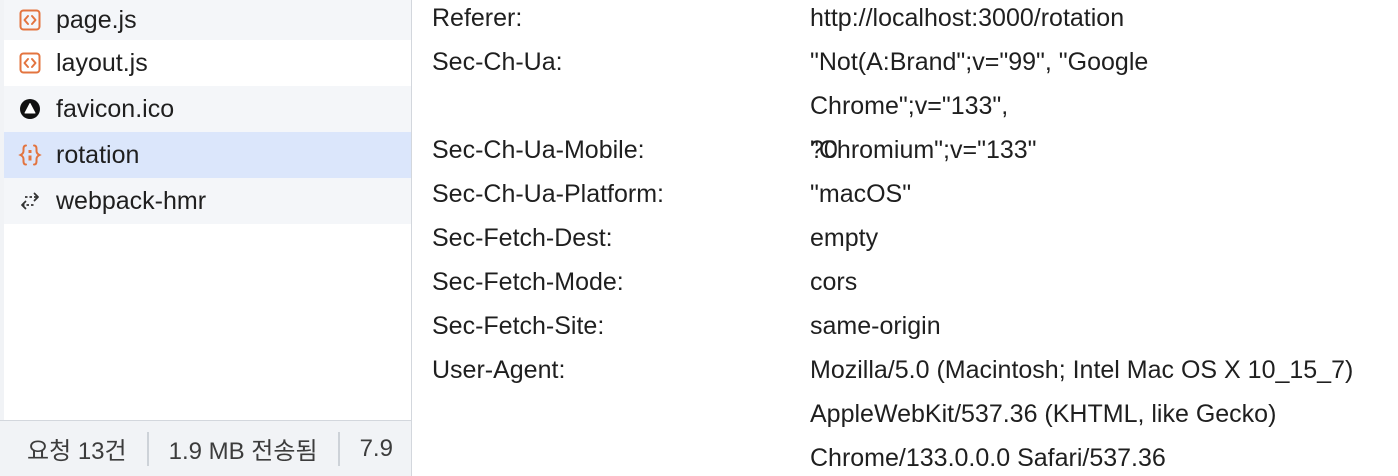 The height and width of the screenshot is (476, 1398). I want to click on request-item-webpack-hmr: webpack-hmr, so click(207, 201).